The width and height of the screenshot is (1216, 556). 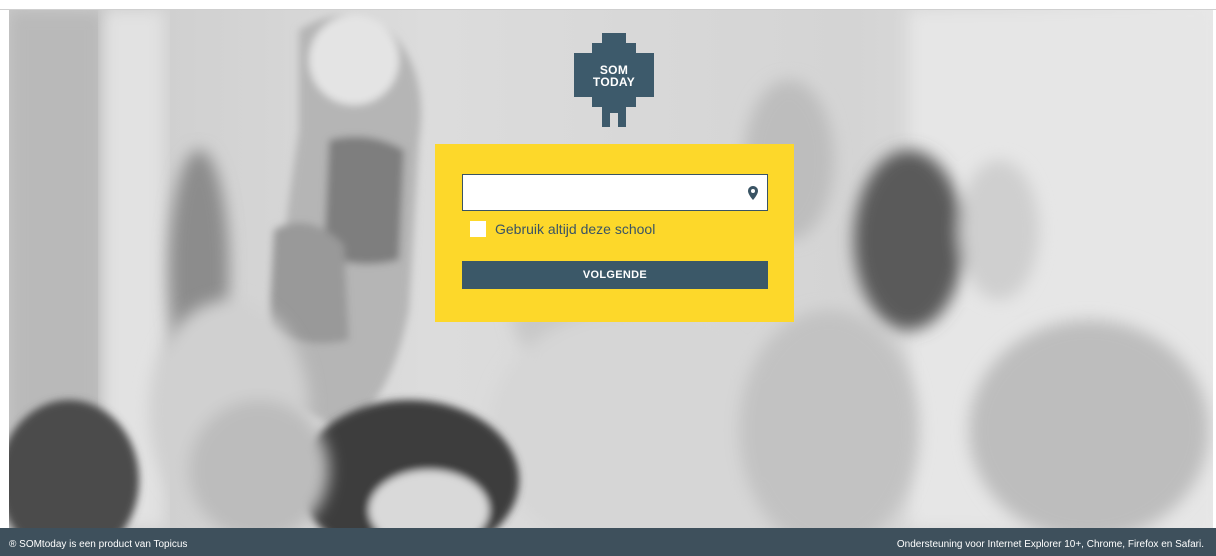 I want to click on next-button: VOLGENDE, so click(x=615, y=275).